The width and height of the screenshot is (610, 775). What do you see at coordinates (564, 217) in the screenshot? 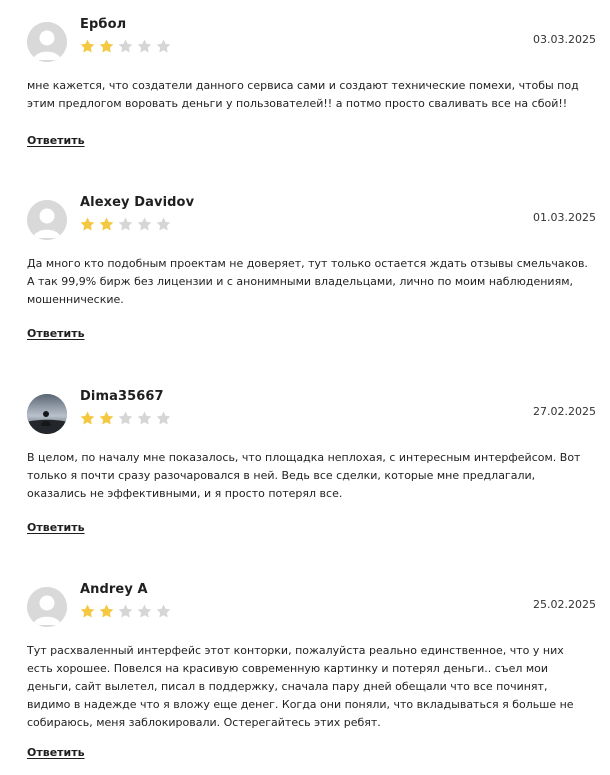
I see `review-date: 01.03.2025` at bounding box center [564, 217].